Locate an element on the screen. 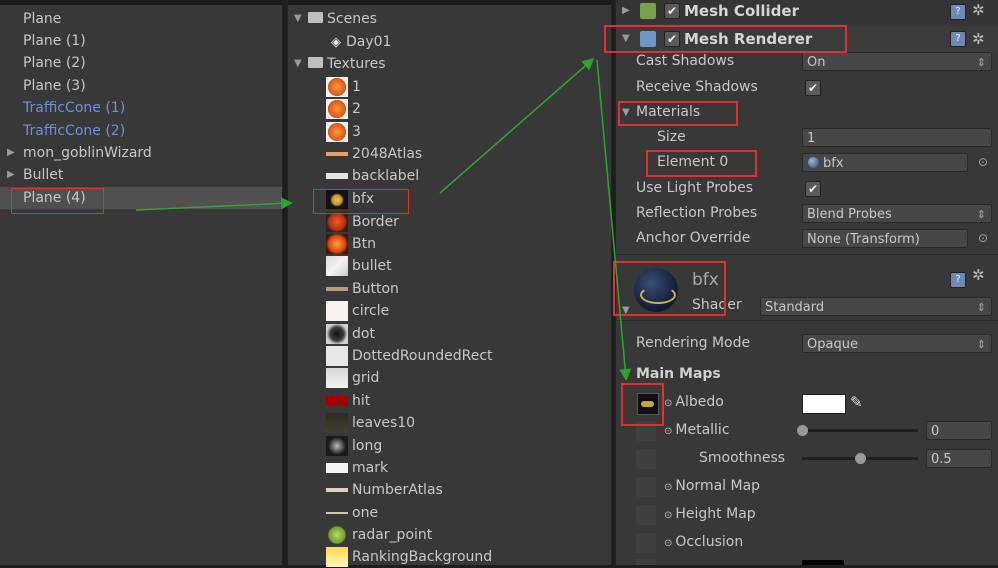 This screenshot has height=568, width=998. element0-row: Element 0 bfx ⊙ is located at coordinates (807, 162).